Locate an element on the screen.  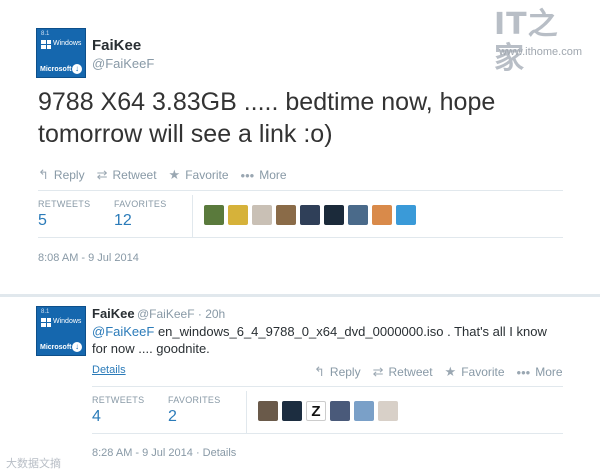
favorites-count: 2 is located at coordinates (172, 416).